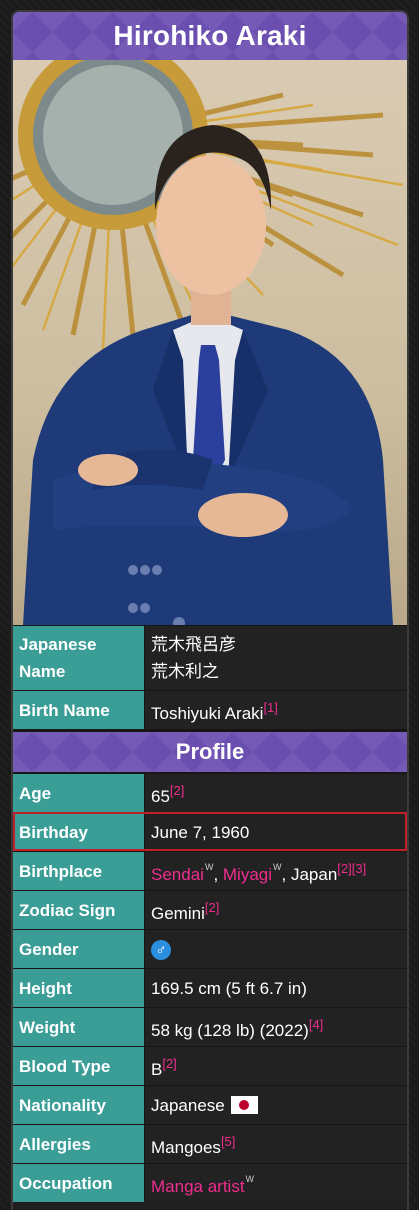 This screenshot has width=419, height=1210. Describe the element at coordinates (210, 36) in the screenshot. I see `infobox-title: Hirohiko Araki` at that location.